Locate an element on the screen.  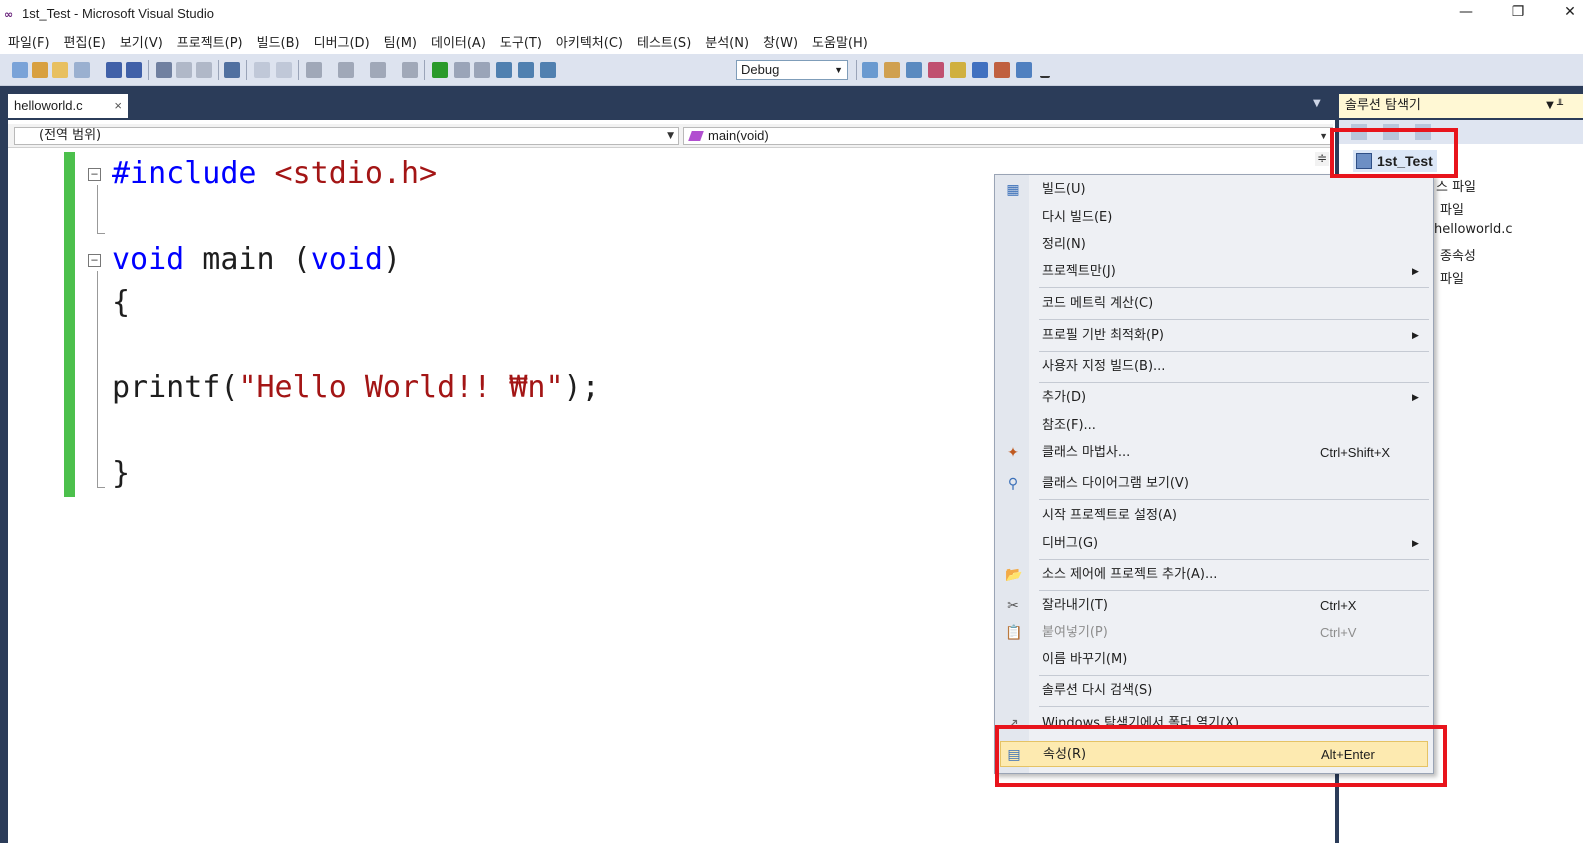
menu-tools: 도구(T) is located at coordinates (521, 41).